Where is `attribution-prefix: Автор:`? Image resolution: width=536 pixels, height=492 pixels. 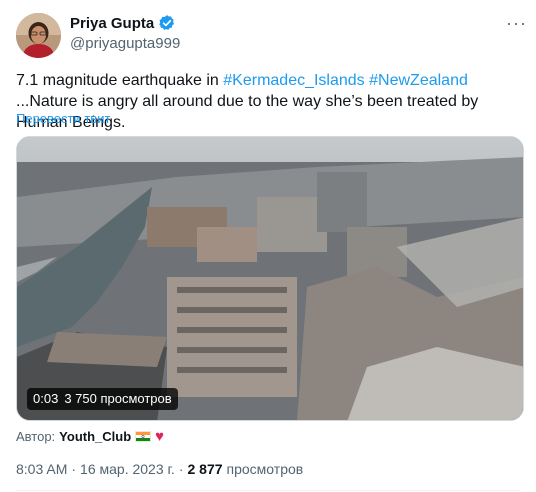 attribution-prefix: Автор: is located at coordinates (36, 436).